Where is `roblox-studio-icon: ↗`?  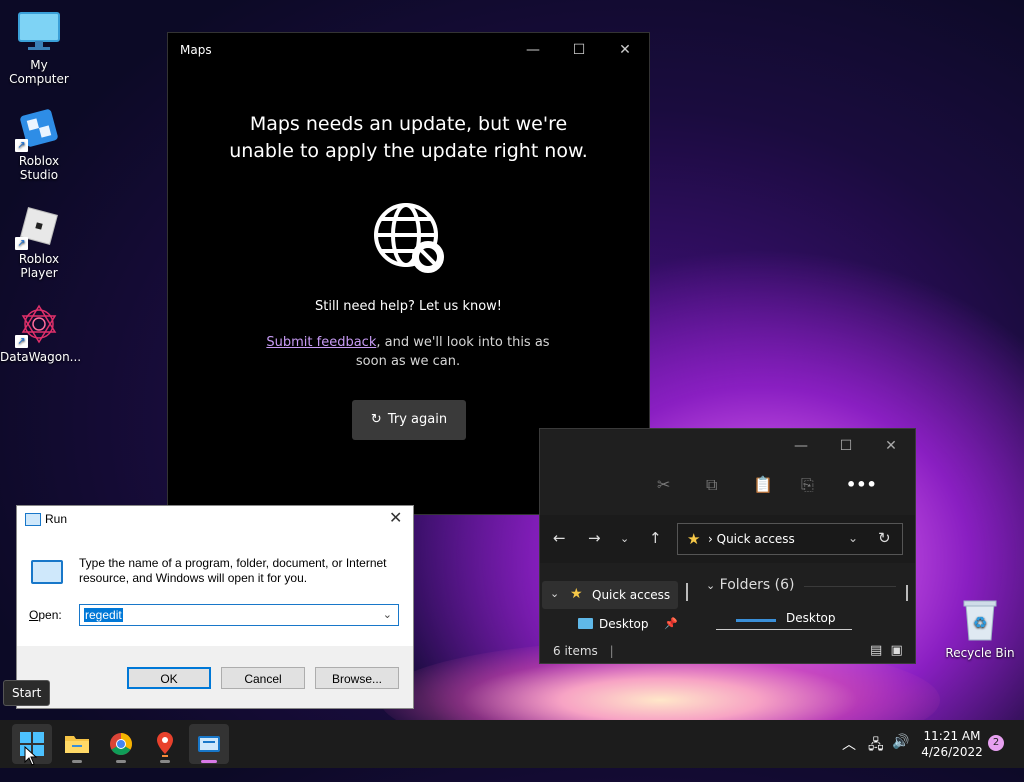
roblox-studio-icon: ↗ is located at coordinates (38, 129).